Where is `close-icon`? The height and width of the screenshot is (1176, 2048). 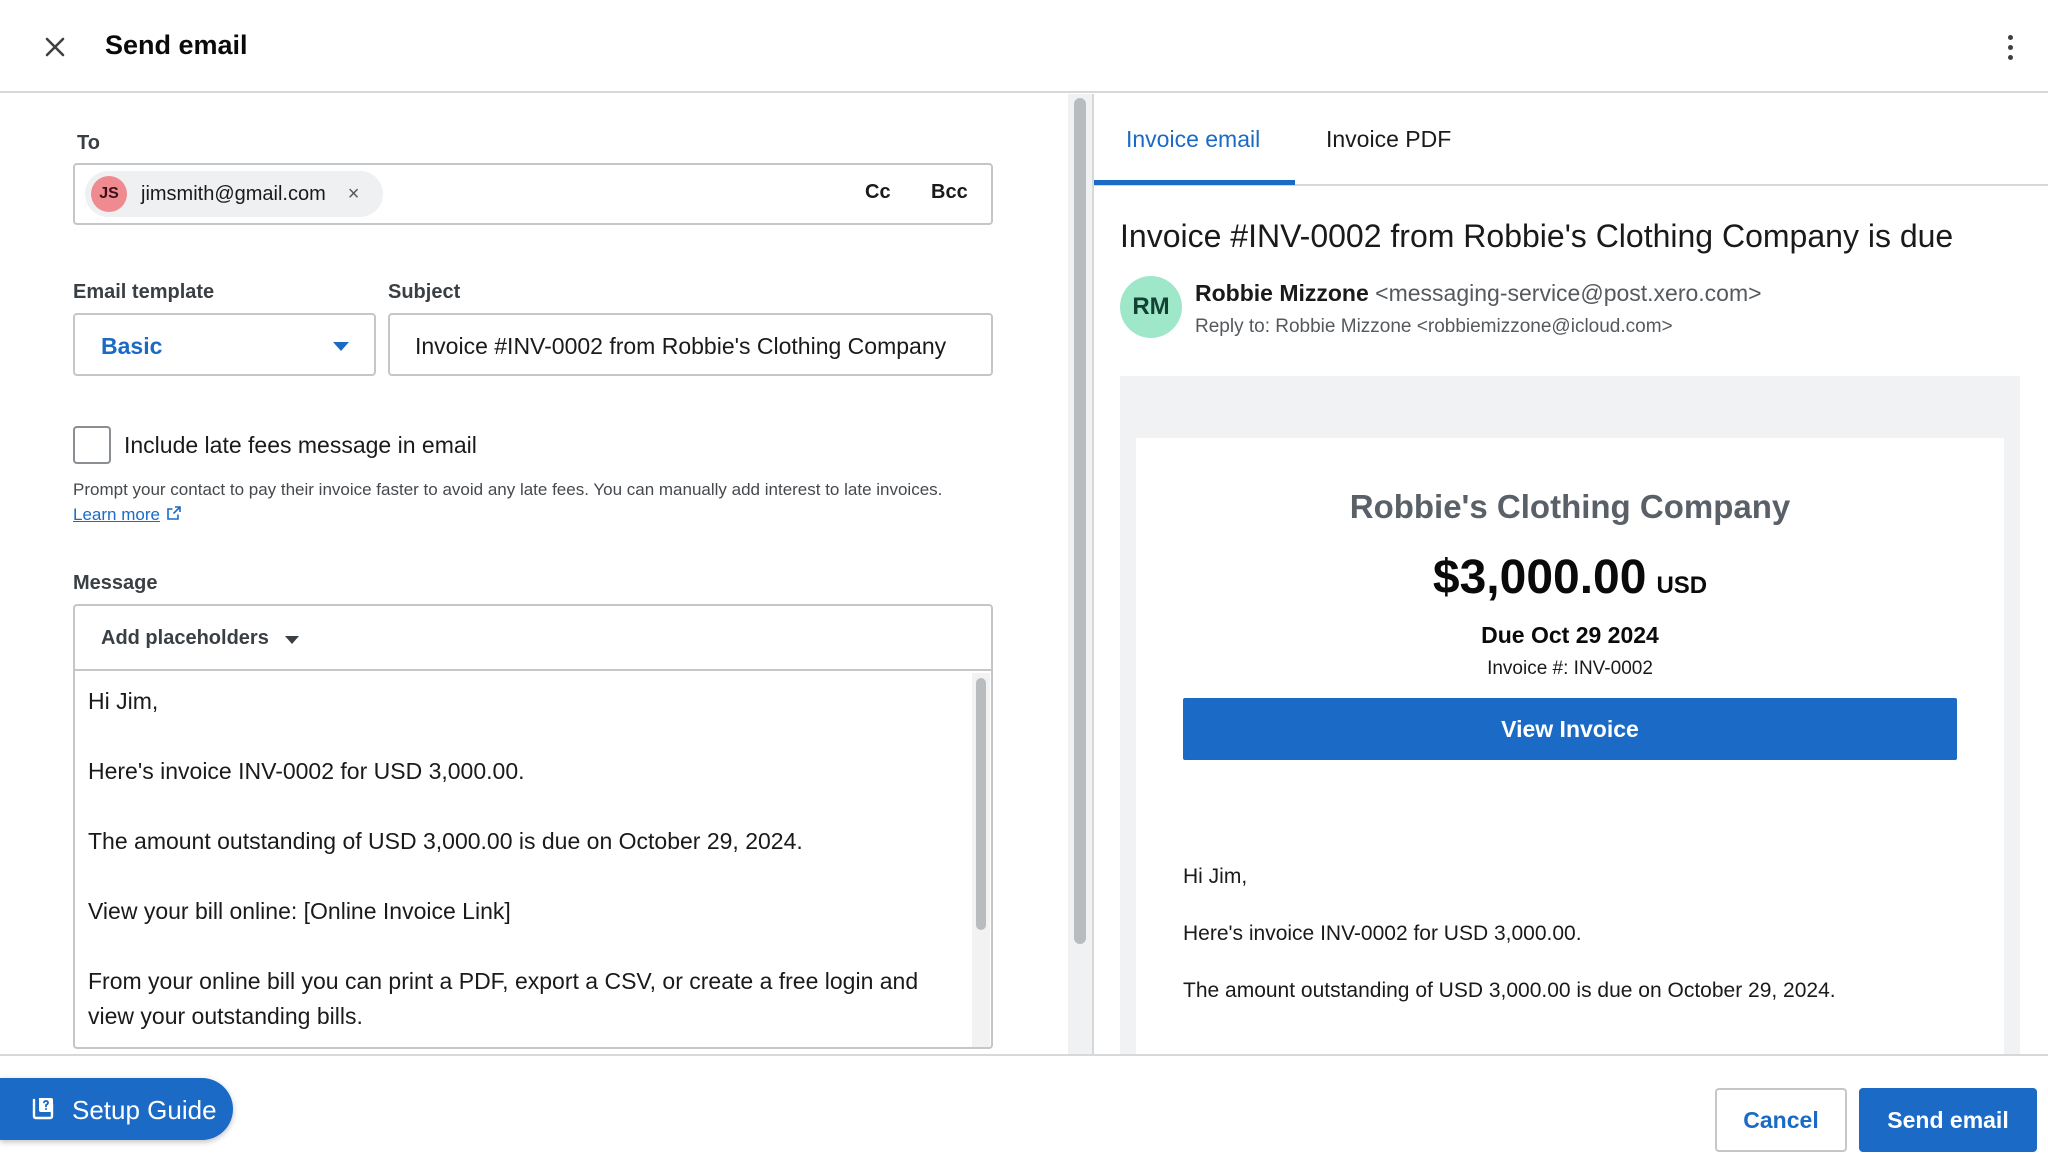 close-icon is located at coordinates (55, 47).